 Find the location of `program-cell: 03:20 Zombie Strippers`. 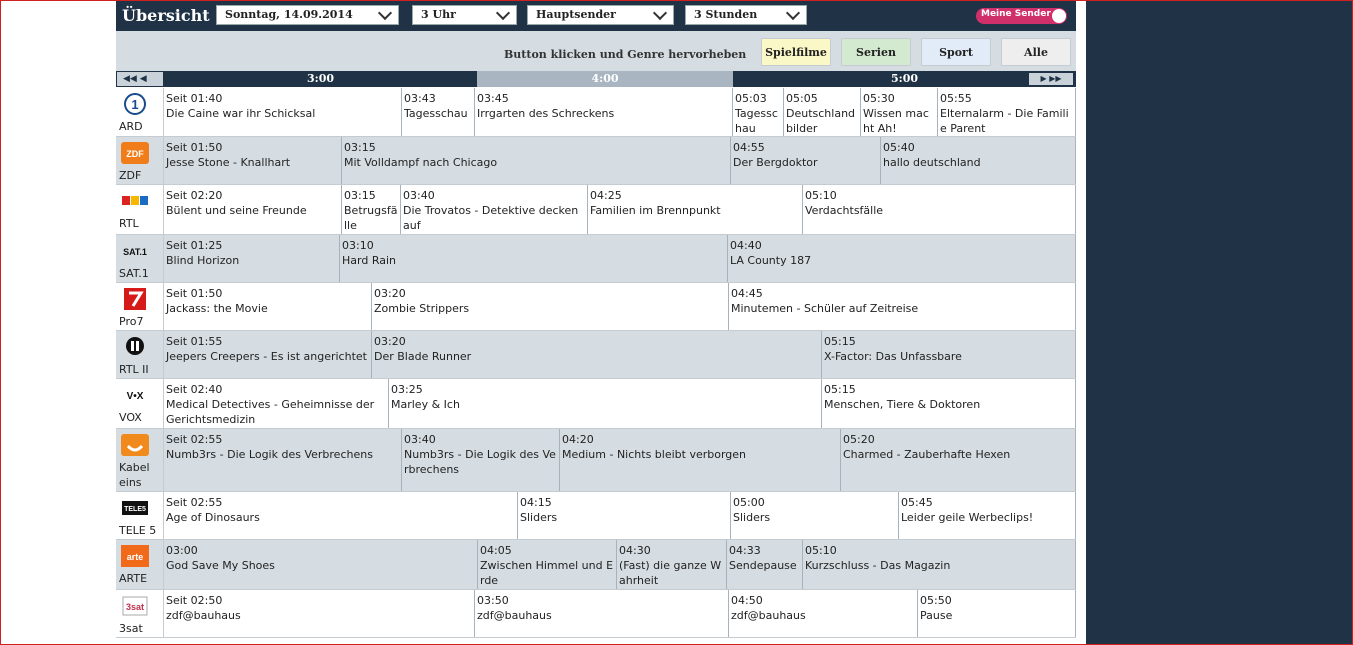

program-cell: 03:20 Zombie Strippers is located at coordinates (550, 306).